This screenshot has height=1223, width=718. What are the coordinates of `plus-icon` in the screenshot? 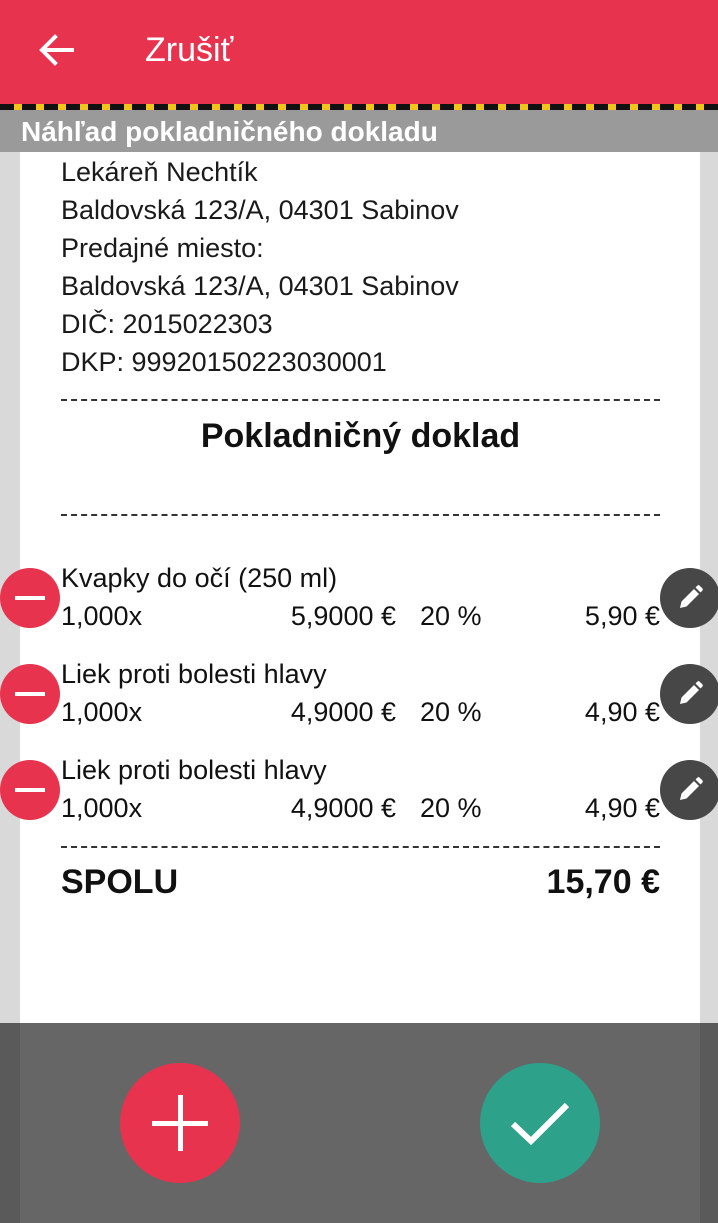 It's located at (180, 1123).